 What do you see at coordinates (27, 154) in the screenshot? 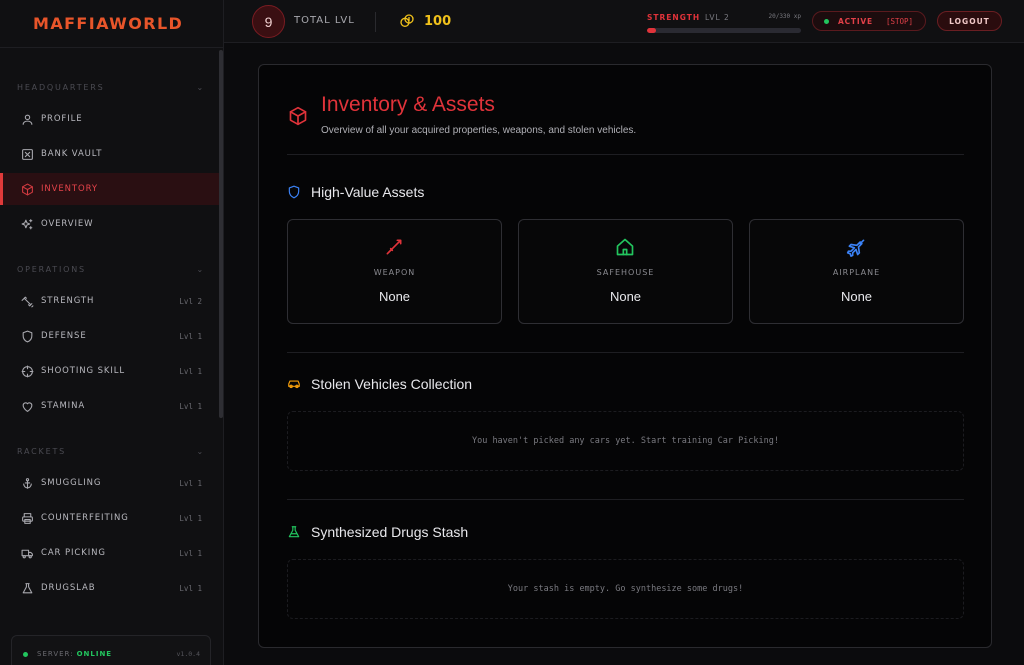
I see `vault-icon` at bounding box center [27, 154].